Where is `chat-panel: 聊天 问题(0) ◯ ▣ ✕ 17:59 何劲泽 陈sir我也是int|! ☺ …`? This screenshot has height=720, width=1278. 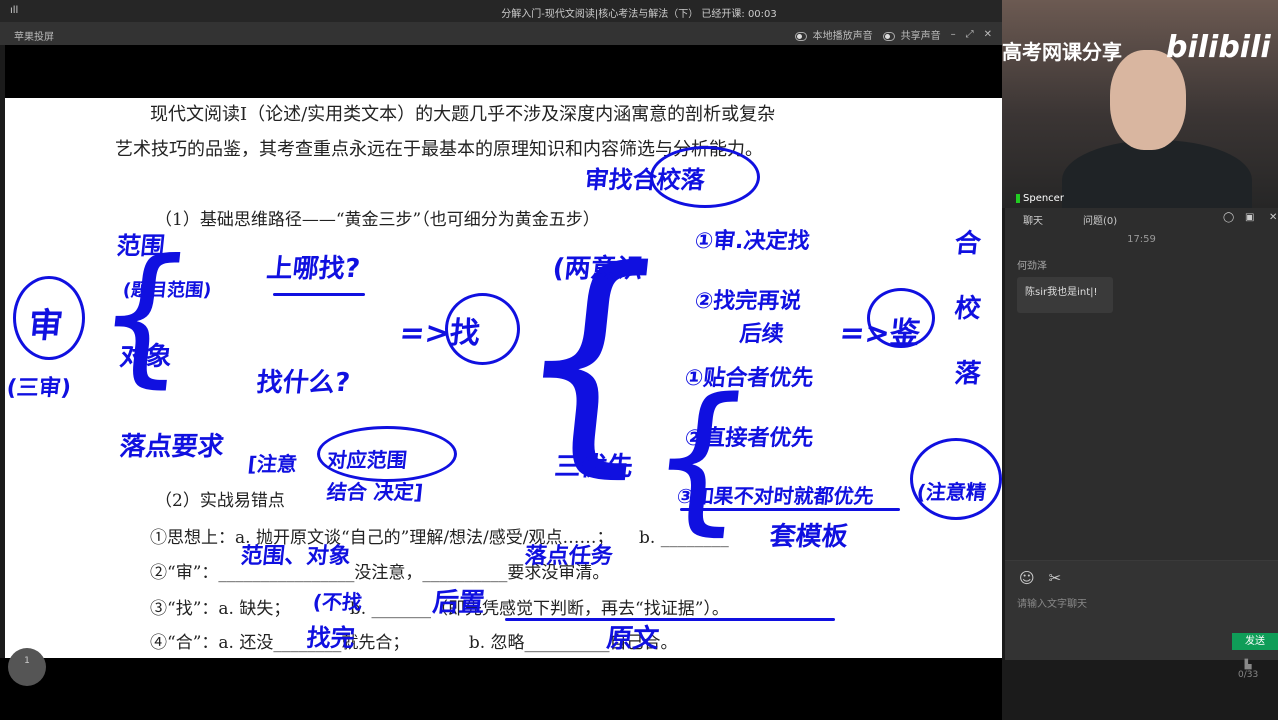
chat-panel: 聊天 问题(0) ◯ ▣ ✕ 17:59 何劲泽 陈sir我也是int|! ☺ … is located at coordinates (1140, 434).